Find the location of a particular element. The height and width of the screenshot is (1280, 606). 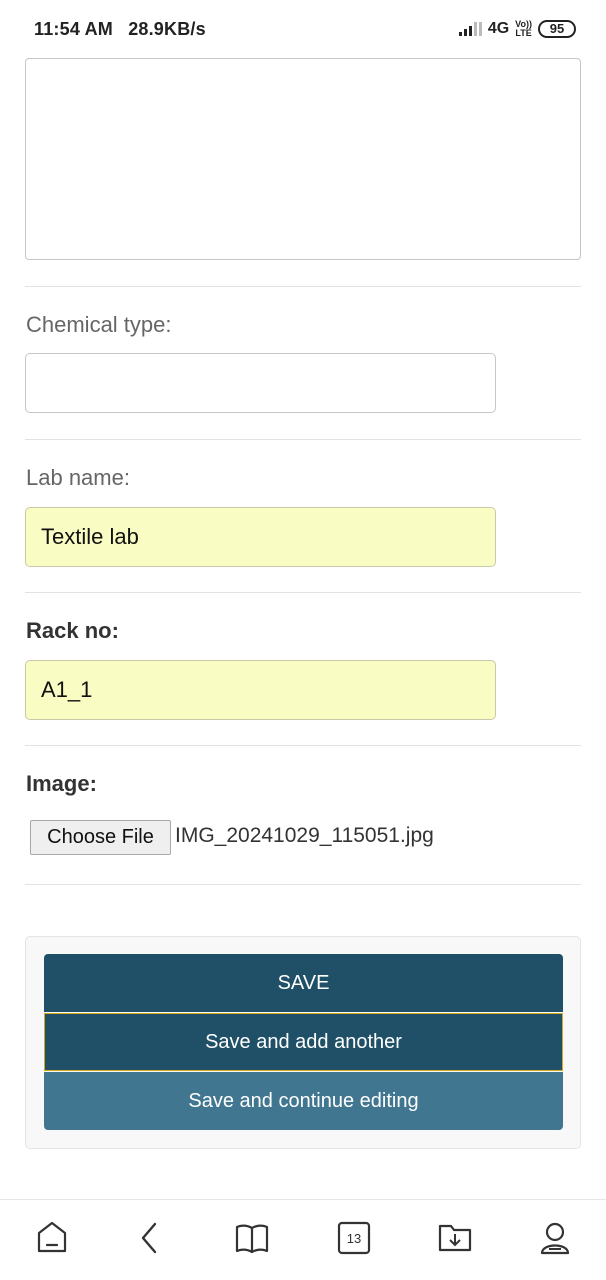

status-bar: 11:54 AM 28.9KB/s 4G Vo)) LTE 95 is located at coordinates (303, 29).